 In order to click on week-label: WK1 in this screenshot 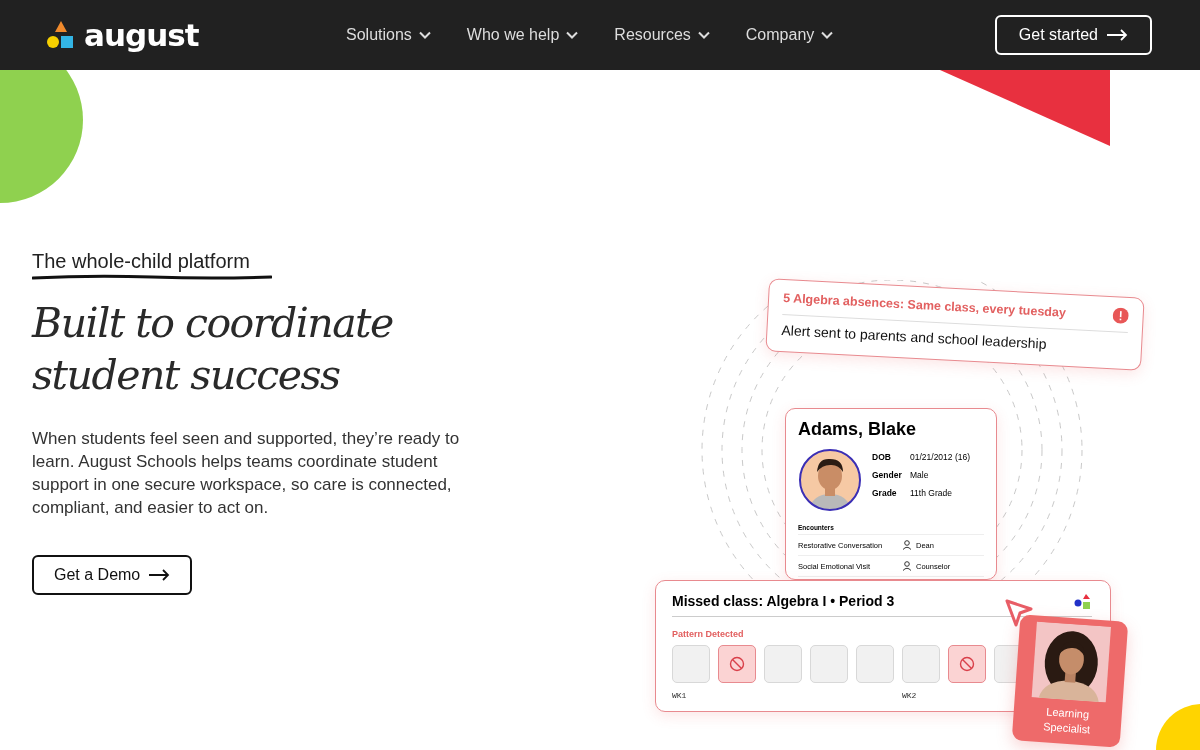, I will do `click(680, 695)`.